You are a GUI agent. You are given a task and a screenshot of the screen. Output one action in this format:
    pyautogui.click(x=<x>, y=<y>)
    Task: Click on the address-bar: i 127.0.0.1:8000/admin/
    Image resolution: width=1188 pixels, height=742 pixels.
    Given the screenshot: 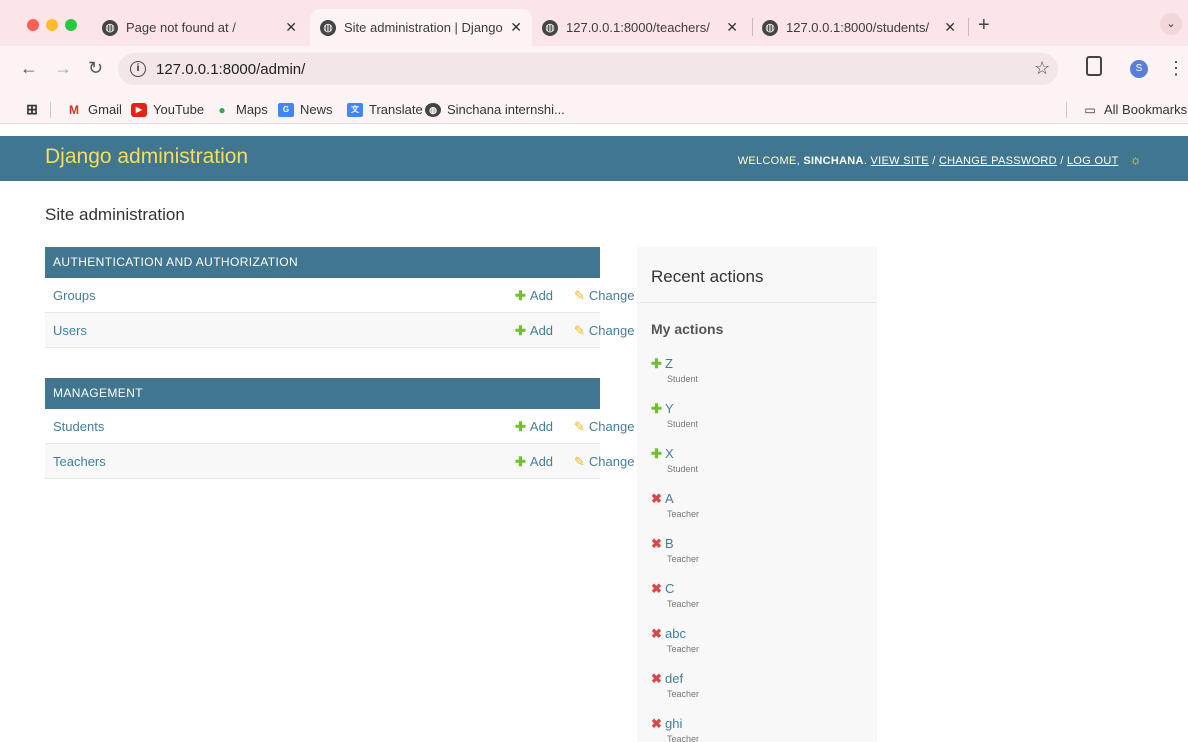 What is the action you would take?
    pyautogui.click(x=588, y=69)
    